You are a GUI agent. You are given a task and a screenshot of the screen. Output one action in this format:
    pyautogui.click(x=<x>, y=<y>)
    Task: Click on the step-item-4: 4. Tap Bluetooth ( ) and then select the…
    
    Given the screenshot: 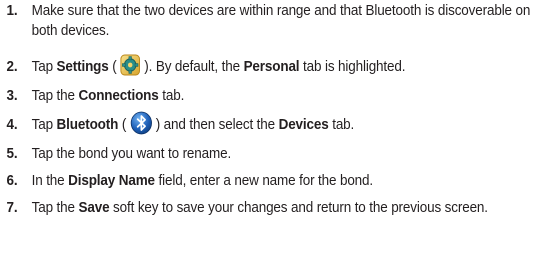 What is the action you would take?
    pyautogui.click(x=258, y=123)
    